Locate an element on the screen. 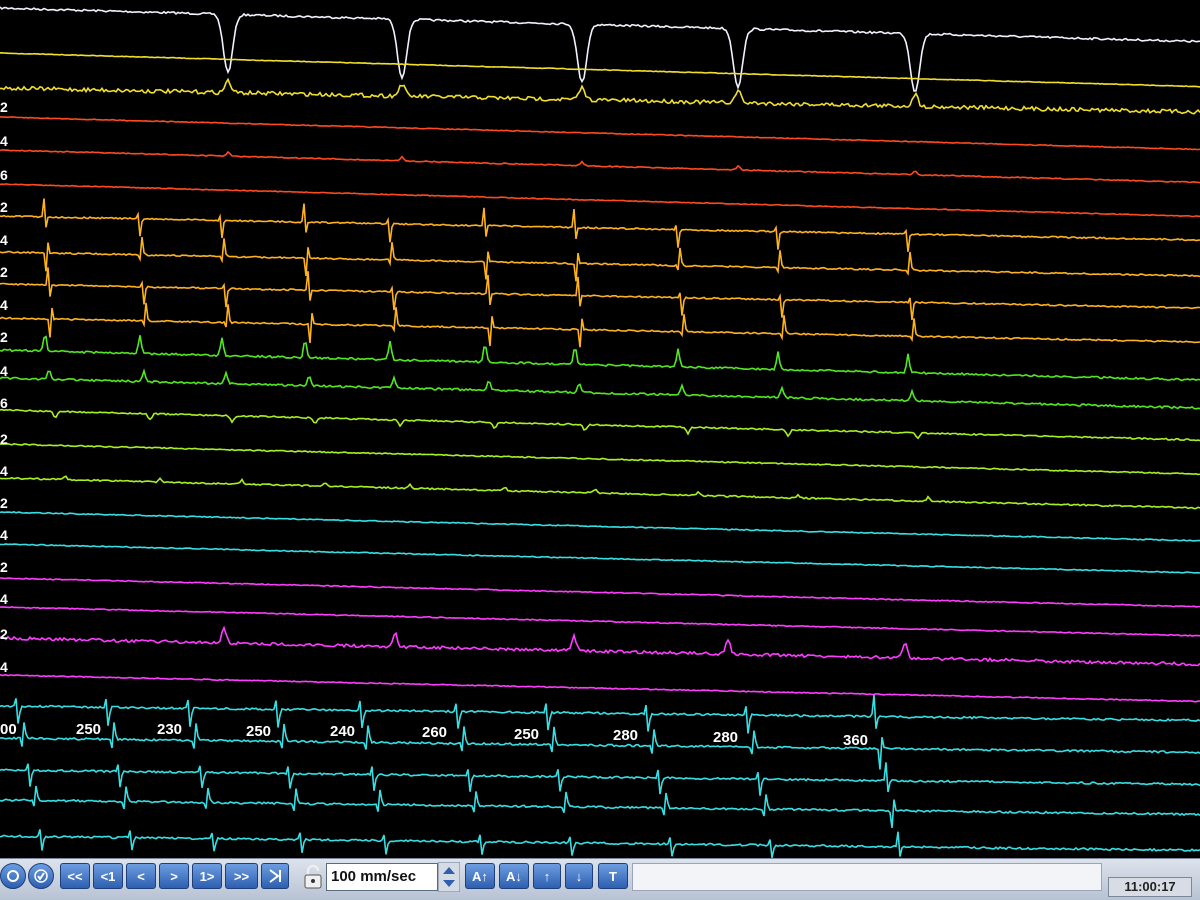  move-up-button: ↑ is located at coordinates (547, 876).